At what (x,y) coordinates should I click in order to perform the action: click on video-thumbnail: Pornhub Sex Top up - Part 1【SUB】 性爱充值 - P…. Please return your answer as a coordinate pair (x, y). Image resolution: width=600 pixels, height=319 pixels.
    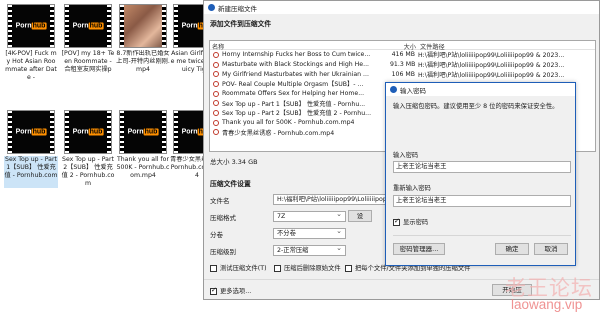
    Looking at the image, I should click on (31, 149).